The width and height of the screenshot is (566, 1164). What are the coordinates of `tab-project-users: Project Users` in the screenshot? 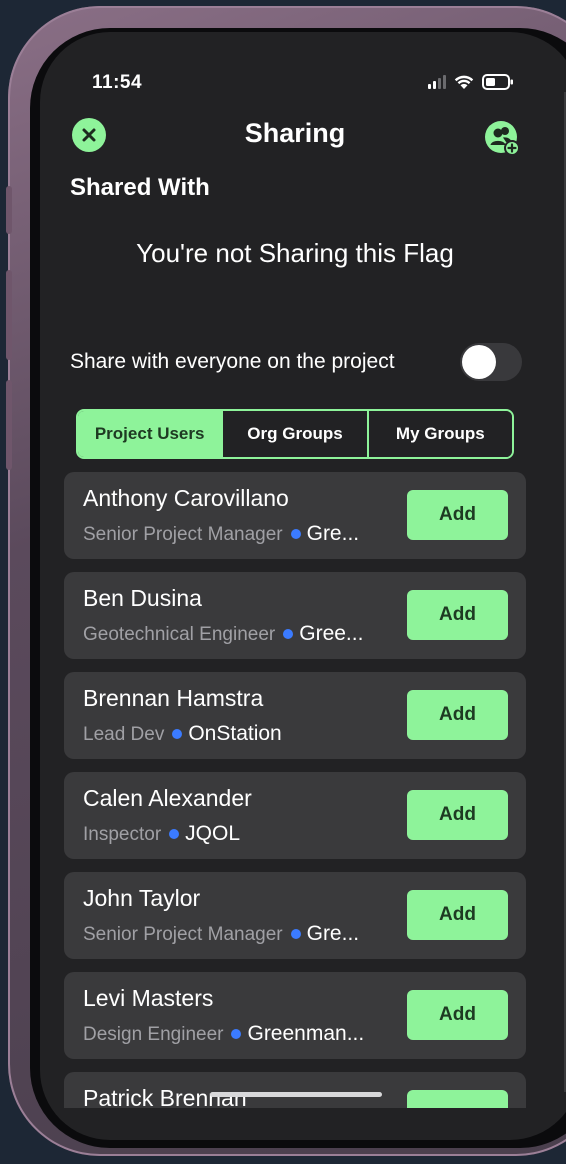 It's located at (151, 434).